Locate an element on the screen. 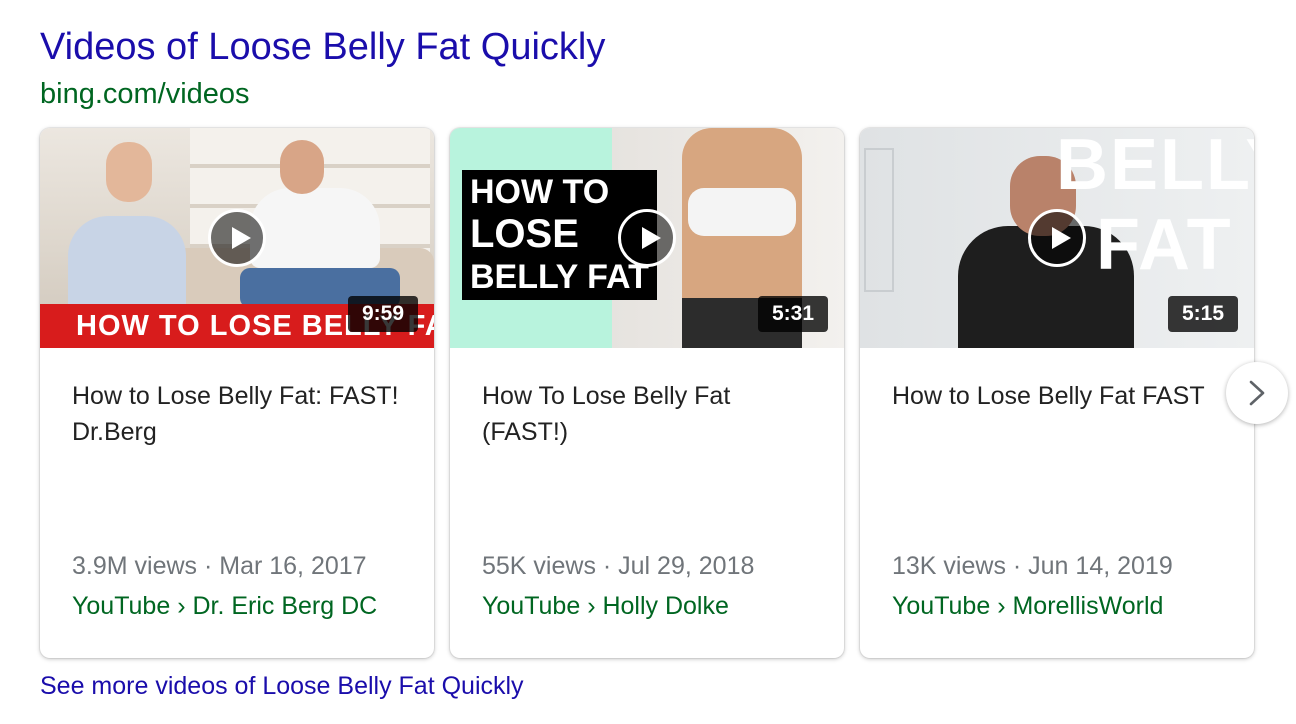 The width and height of the screenshot is (1296, 724). presenter-head is located at coordinates (129, 172).